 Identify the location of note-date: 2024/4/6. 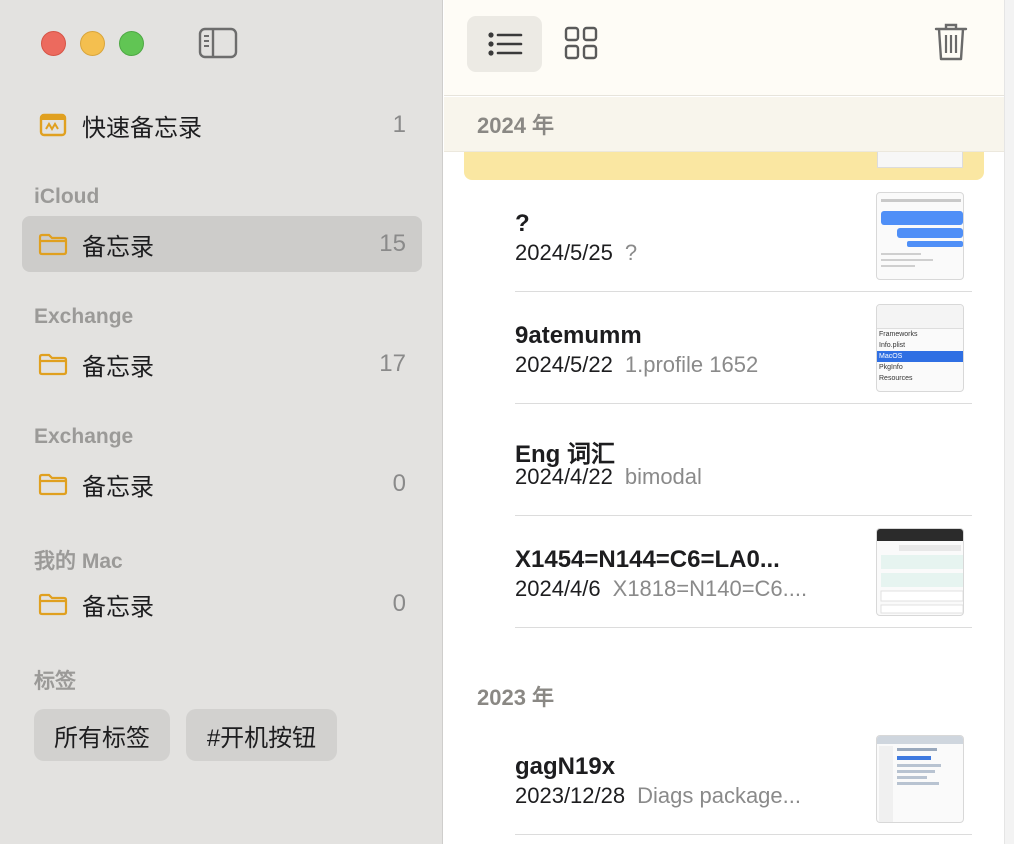
(558, 588).